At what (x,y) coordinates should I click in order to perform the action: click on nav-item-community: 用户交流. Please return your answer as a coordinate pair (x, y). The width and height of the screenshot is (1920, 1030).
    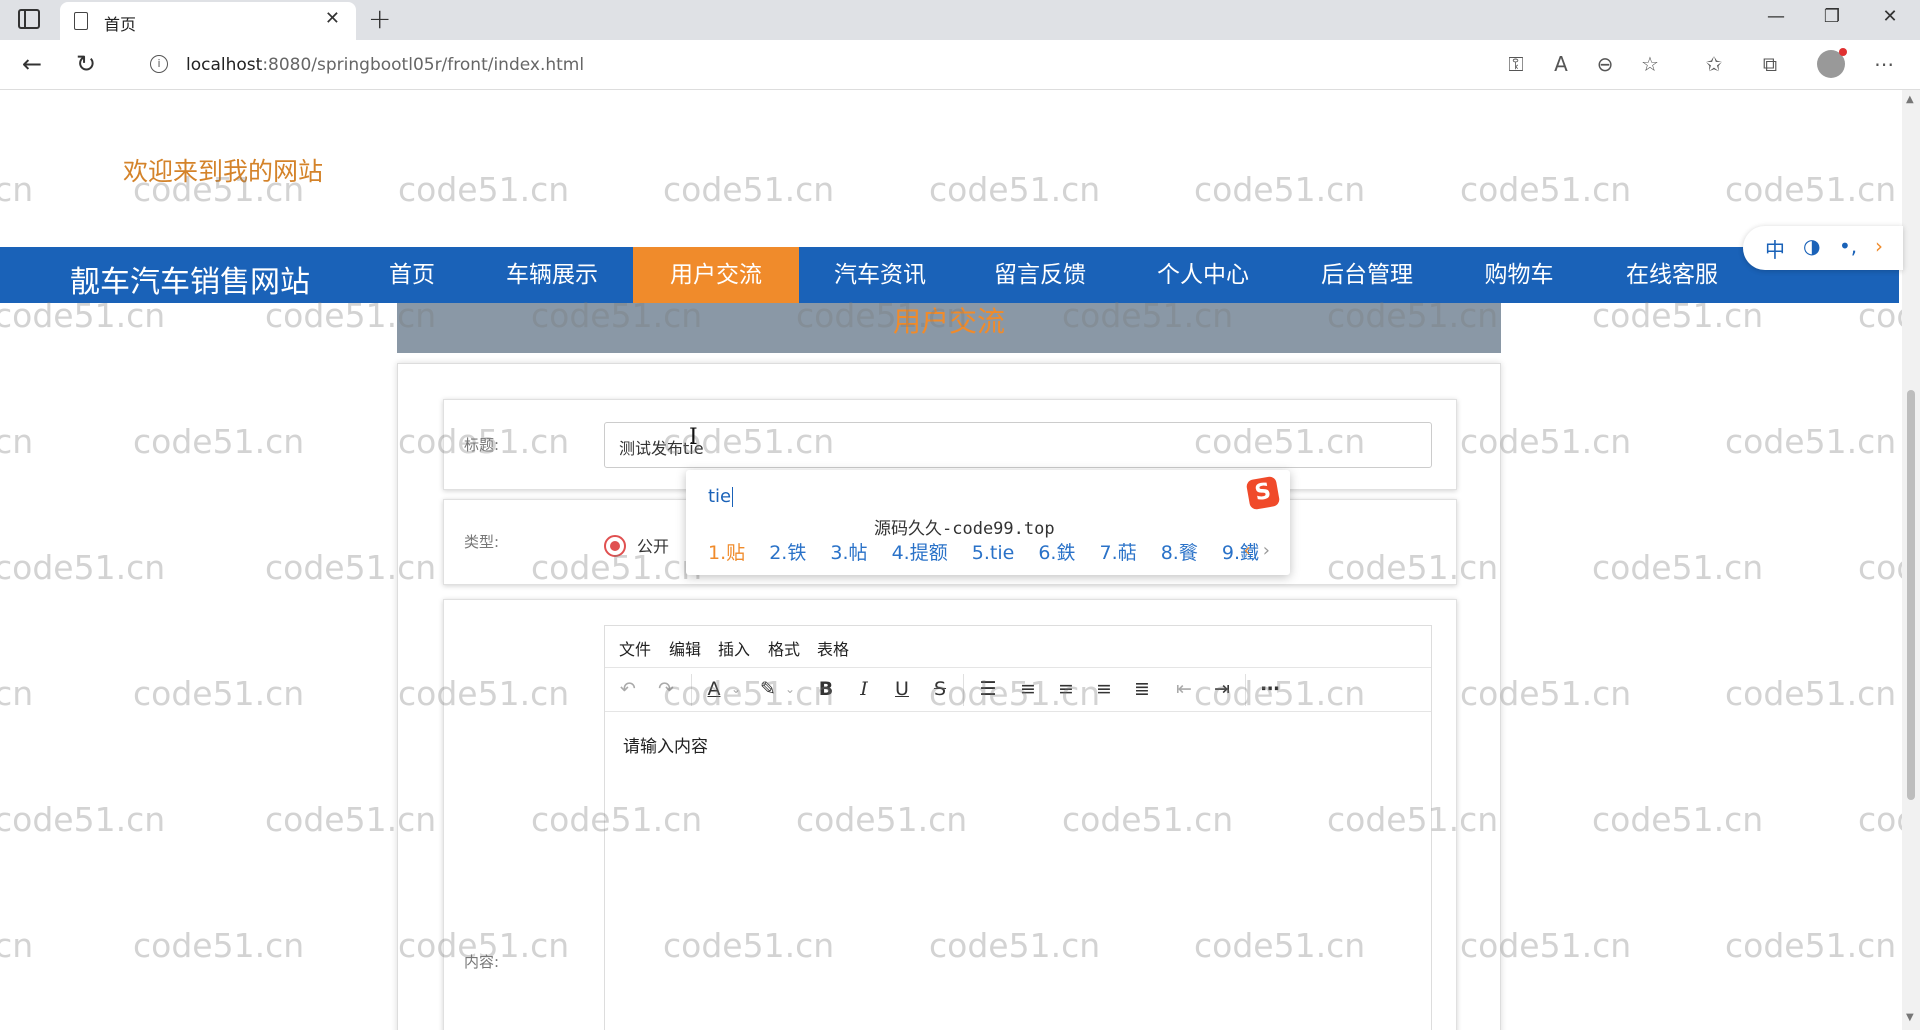
    Looking at the image, I should click on (716, 275).